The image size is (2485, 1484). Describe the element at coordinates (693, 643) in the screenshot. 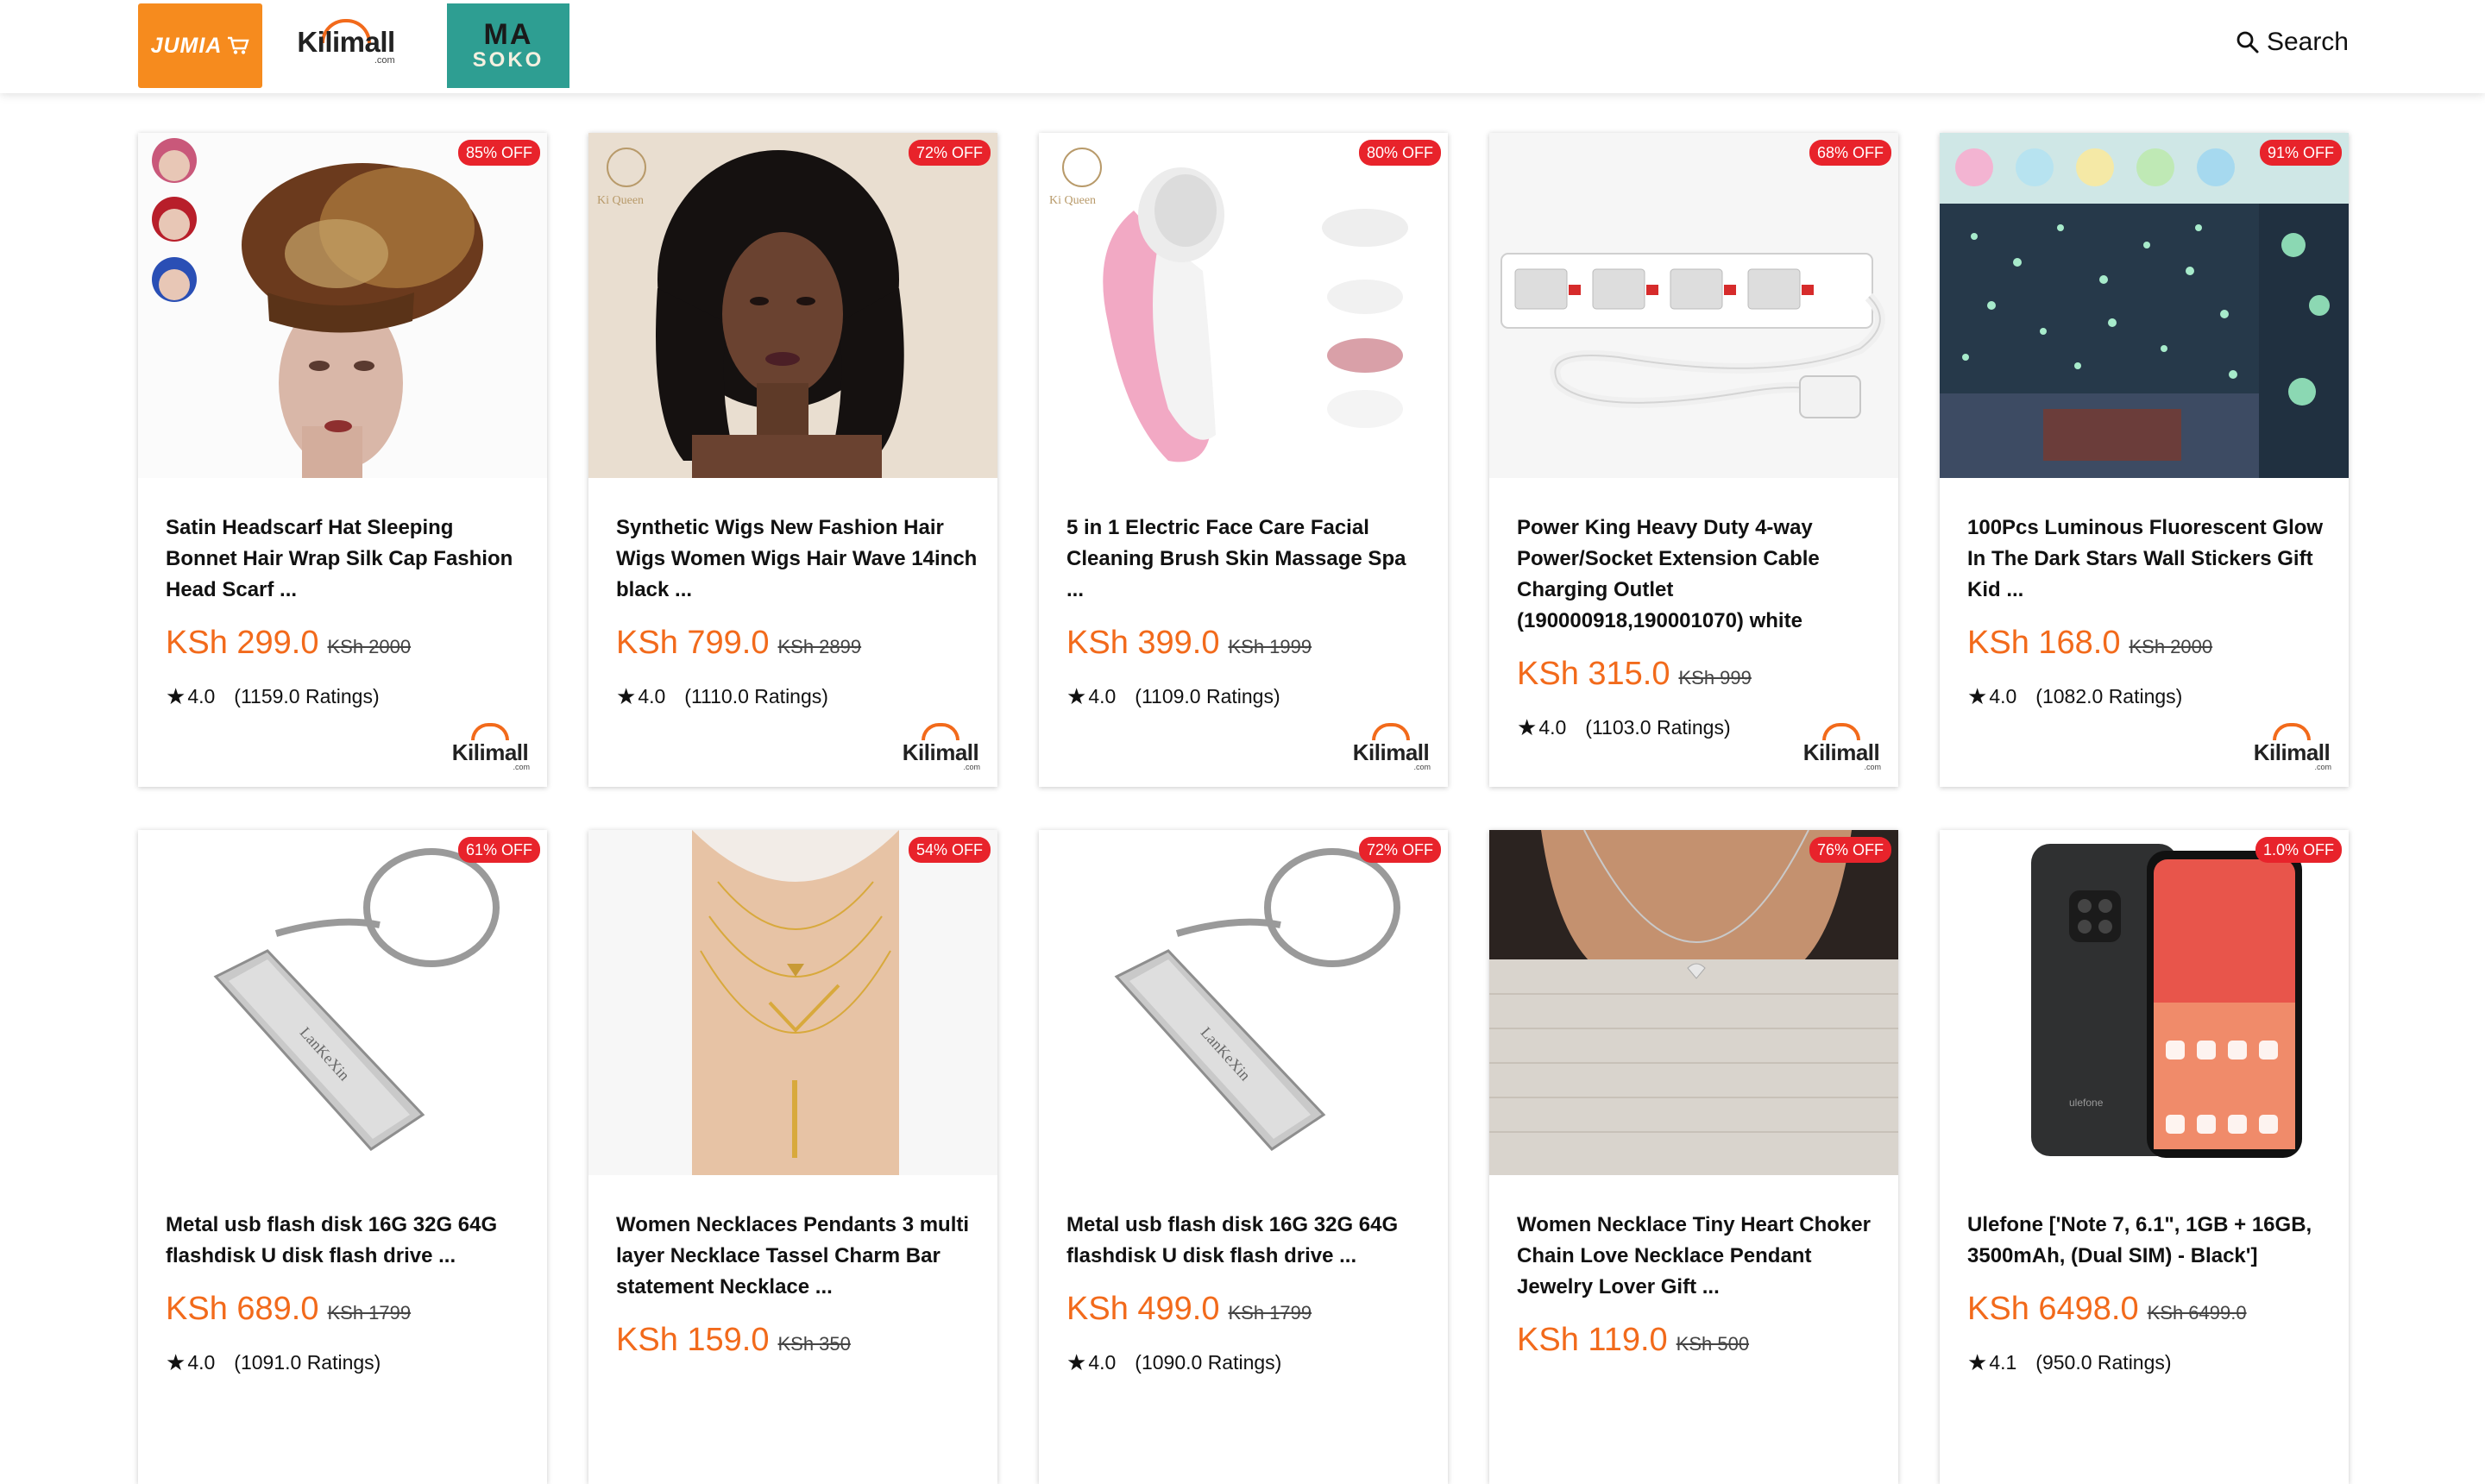

I see `current-price: KSh 799.0` at that location.